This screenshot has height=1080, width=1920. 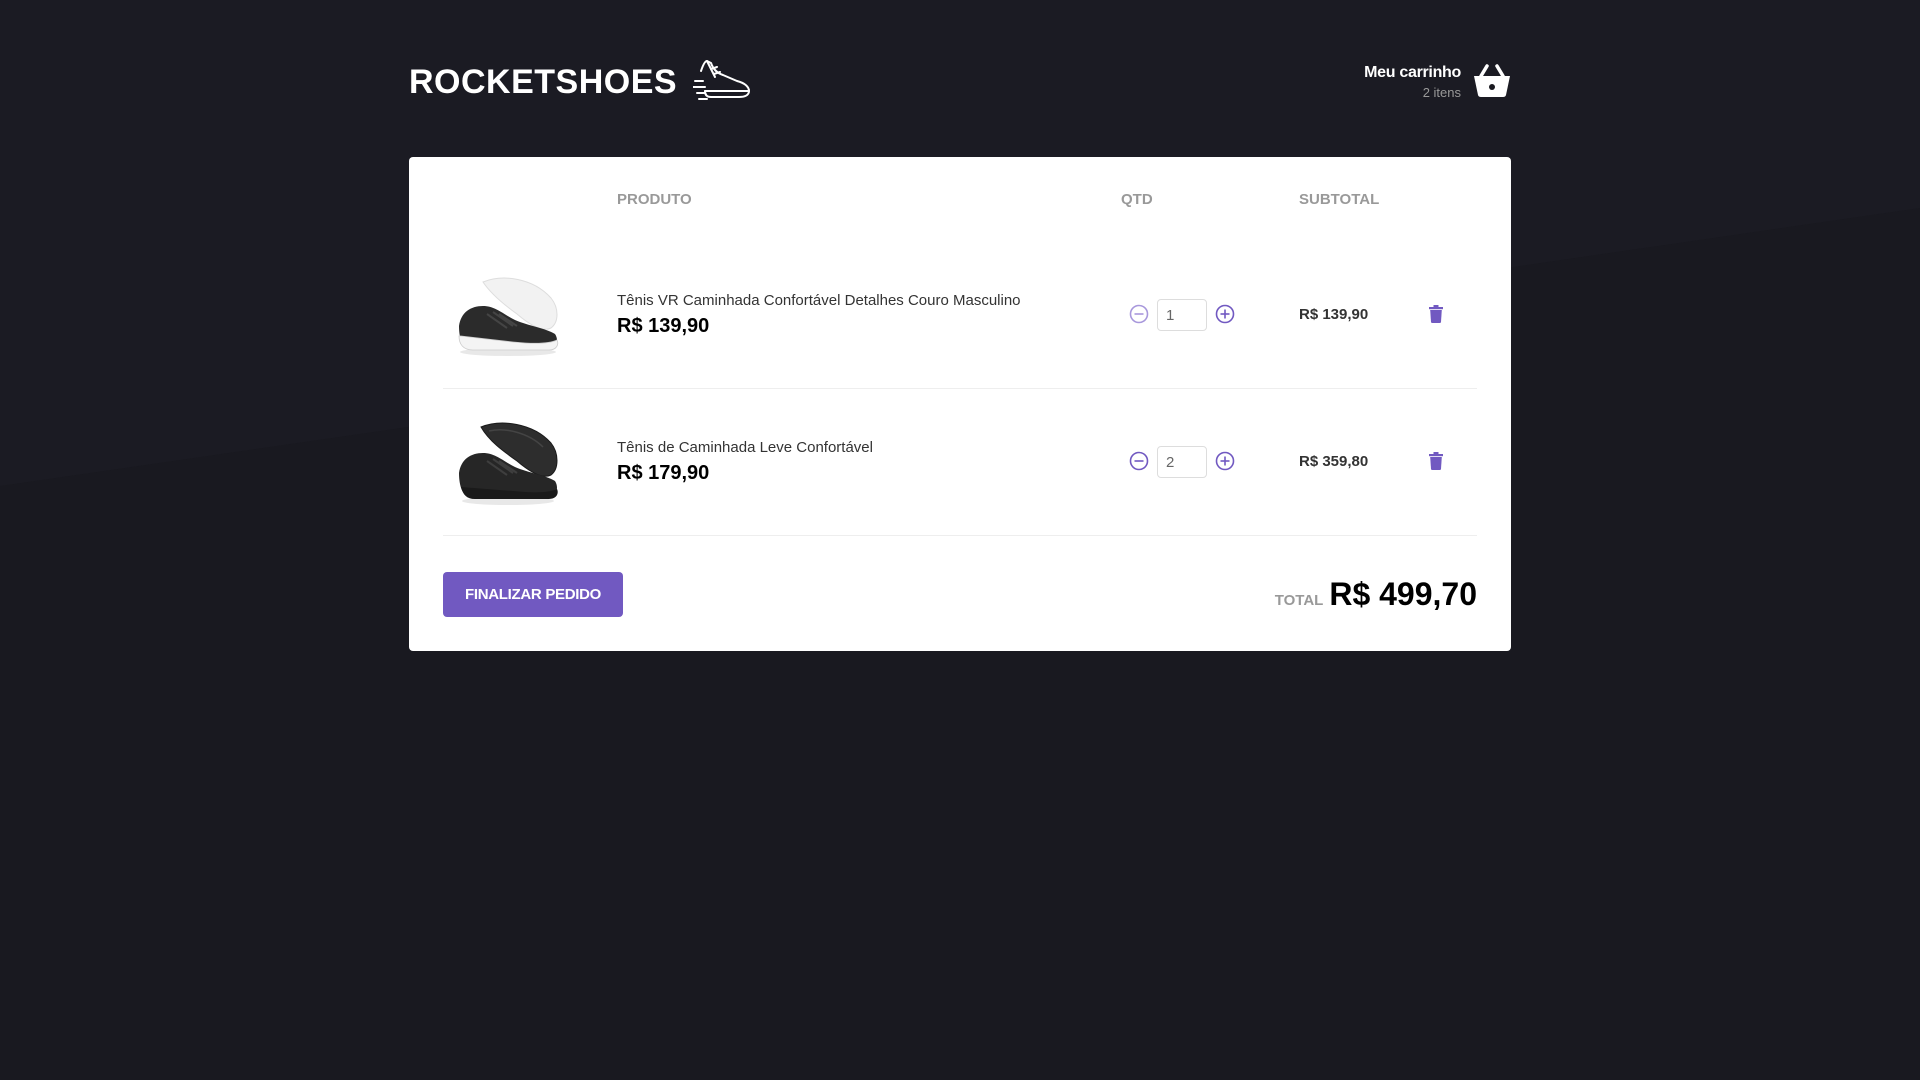 What do you see at coordinates (543, 81) in the screenshot?
I see `brand-name: ROCKETSHOES` at bounding box center [543, 81].